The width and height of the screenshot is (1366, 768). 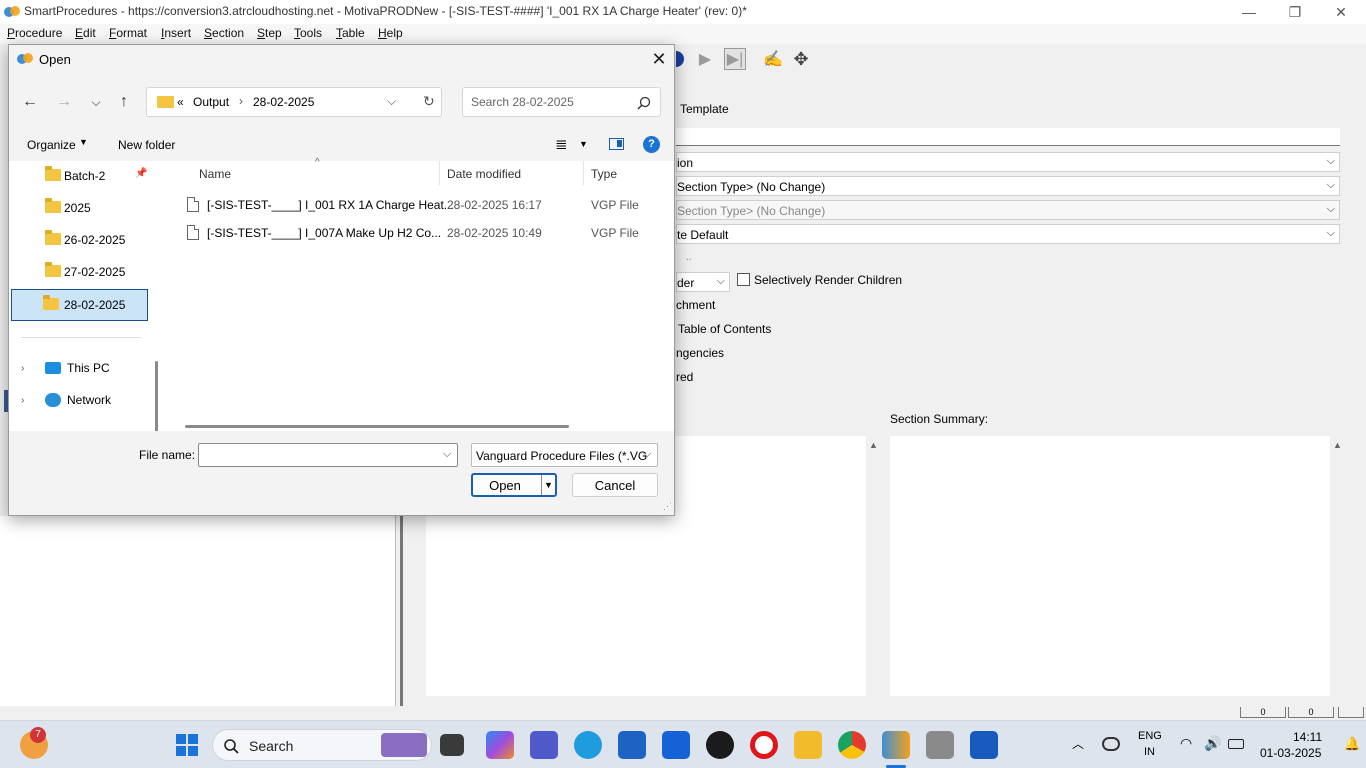 What do you see at coordinates (211, 102) in the screenshot?
I see `breadcrumb-output: Output` at bounding box center [211, 102].